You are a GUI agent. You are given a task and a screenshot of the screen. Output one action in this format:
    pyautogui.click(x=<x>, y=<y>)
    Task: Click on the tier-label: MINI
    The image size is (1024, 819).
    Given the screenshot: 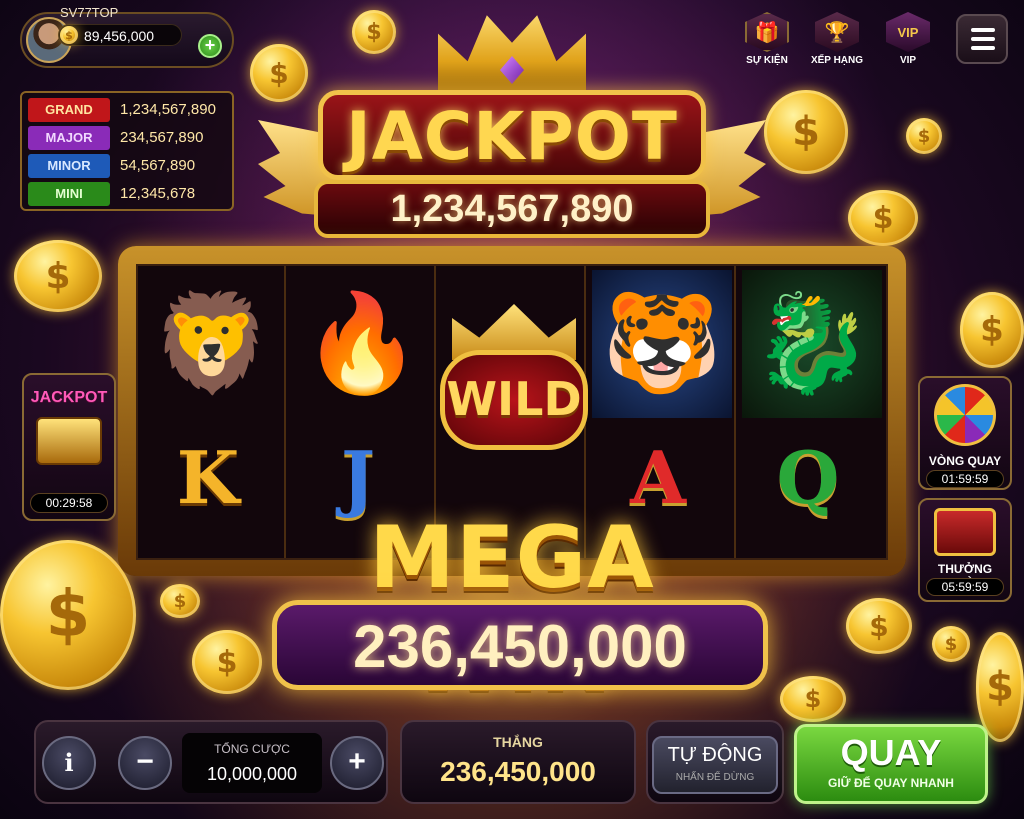 What is the action you would take?
    pyautogui.click(x=69, y=194)
    